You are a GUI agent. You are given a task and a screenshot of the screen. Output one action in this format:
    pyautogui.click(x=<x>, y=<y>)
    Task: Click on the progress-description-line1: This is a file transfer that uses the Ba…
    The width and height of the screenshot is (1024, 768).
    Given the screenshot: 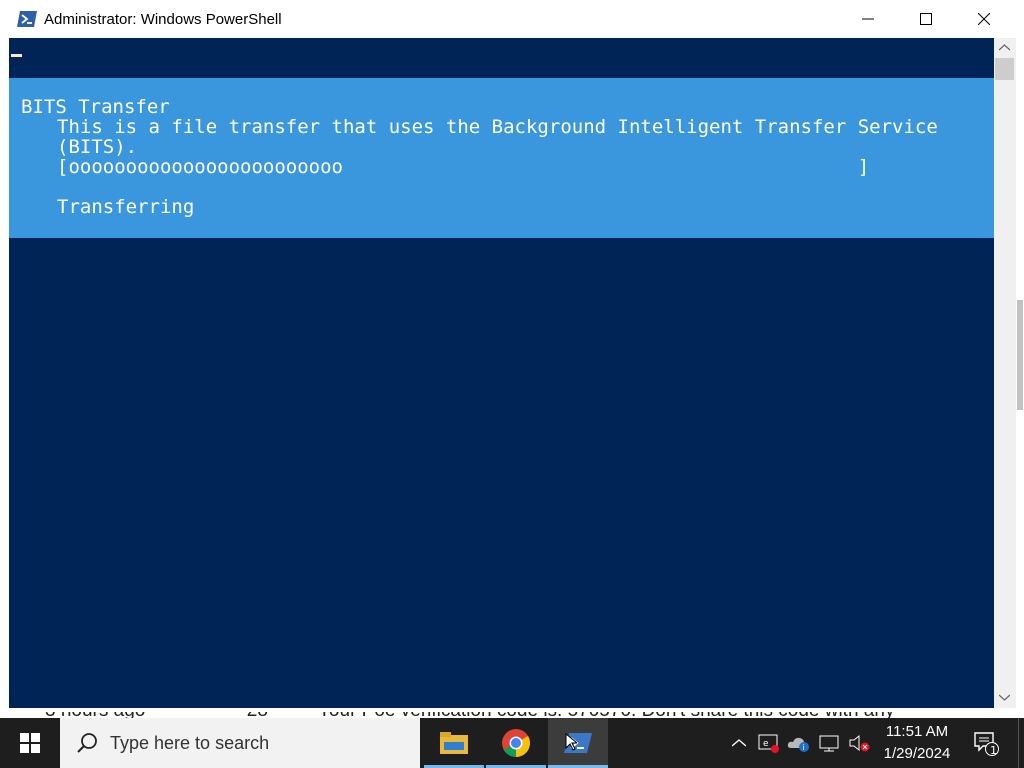 What is the action you would take?
    pyautogui.click(x=497, y=127)
    